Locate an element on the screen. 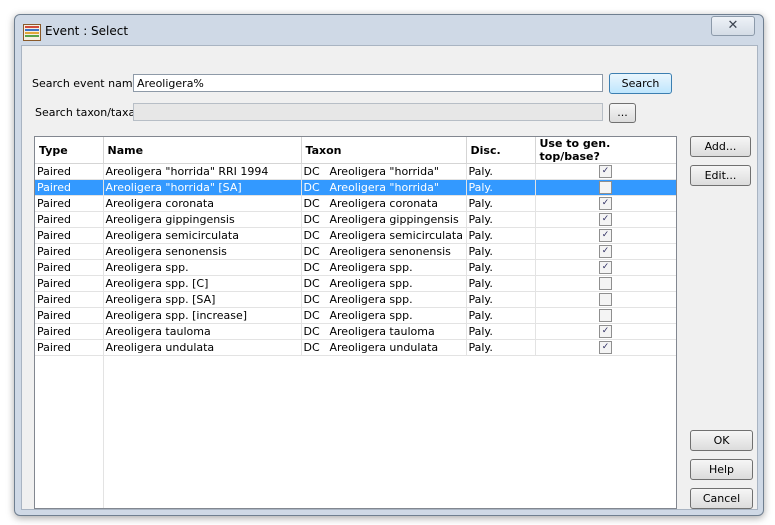  ok-button: OK is located at coordinates (721, 440).